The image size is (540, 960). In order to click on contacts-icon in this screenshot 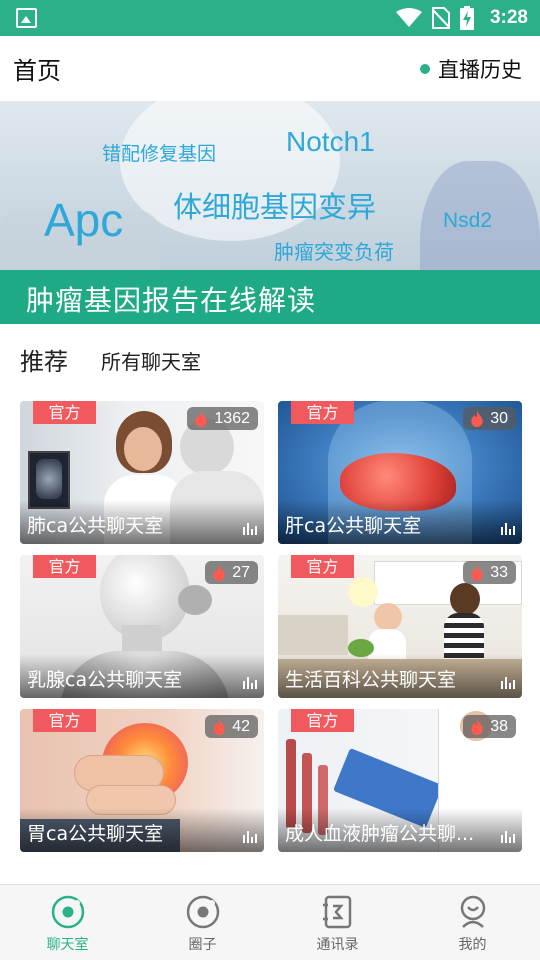, I will do `click(336, 912)`.